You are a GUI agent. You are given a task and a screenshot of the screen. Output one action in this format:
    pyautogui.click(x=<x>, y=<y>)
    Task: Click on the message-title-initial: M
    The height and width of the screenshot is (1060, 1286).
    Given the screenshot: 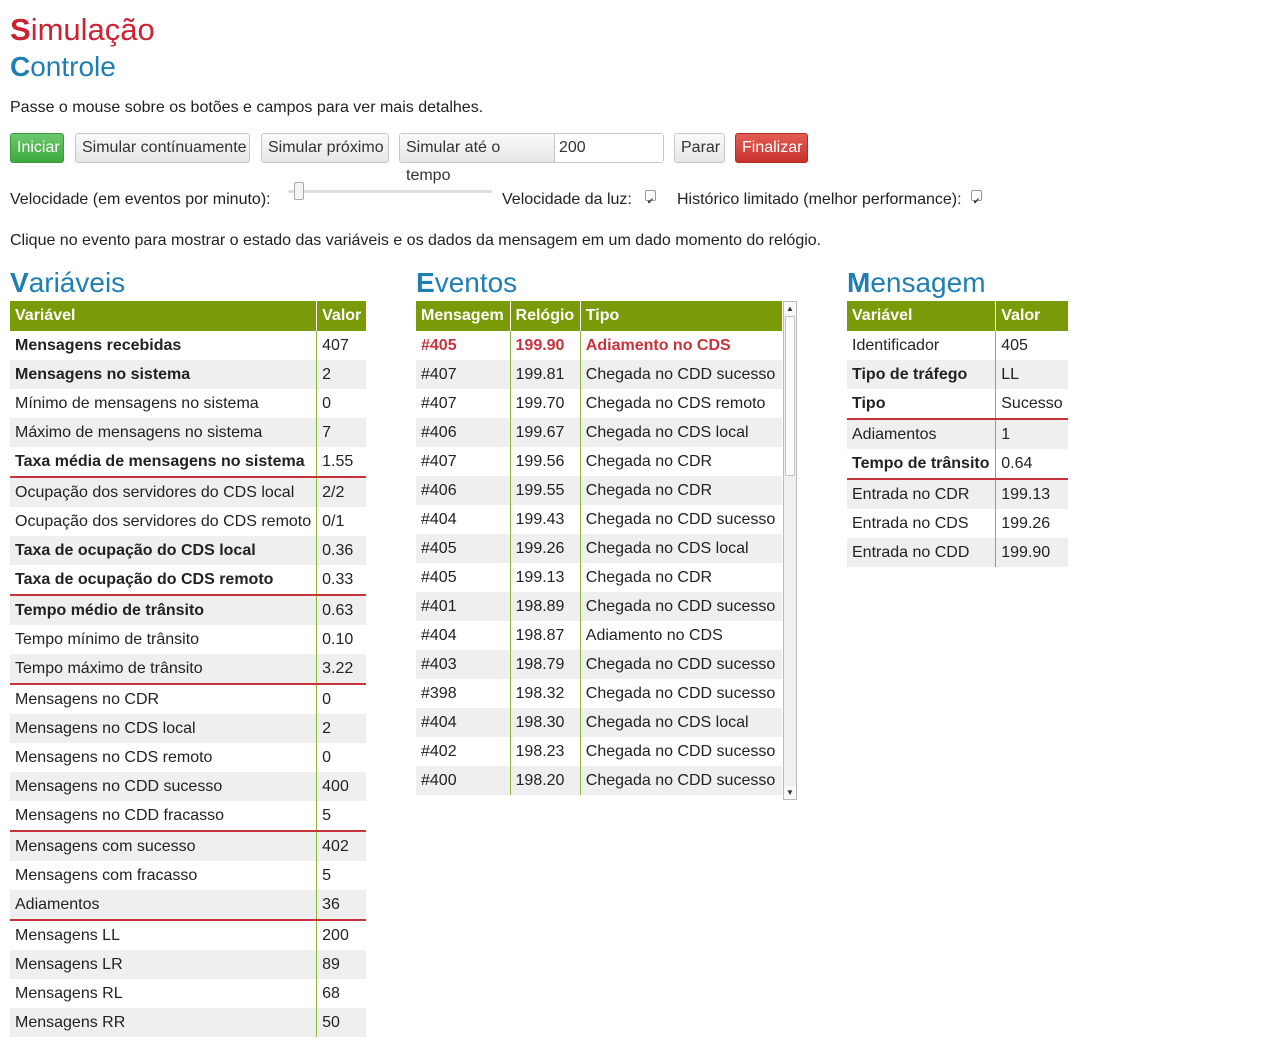 What is the action you would take?
    pyautogui.click(x=859, y=282)
    